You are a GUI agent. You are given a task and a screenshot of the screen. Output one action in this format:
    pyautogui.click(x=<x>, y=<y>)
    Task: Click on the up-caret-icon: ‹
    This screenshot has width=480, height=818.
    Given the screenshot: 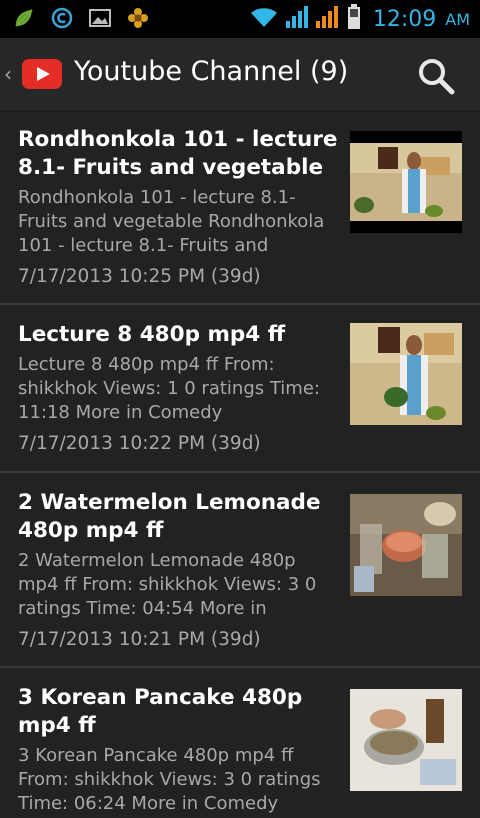 What is the action you would take?
    pyautogui.click(x=8, y=74)
    